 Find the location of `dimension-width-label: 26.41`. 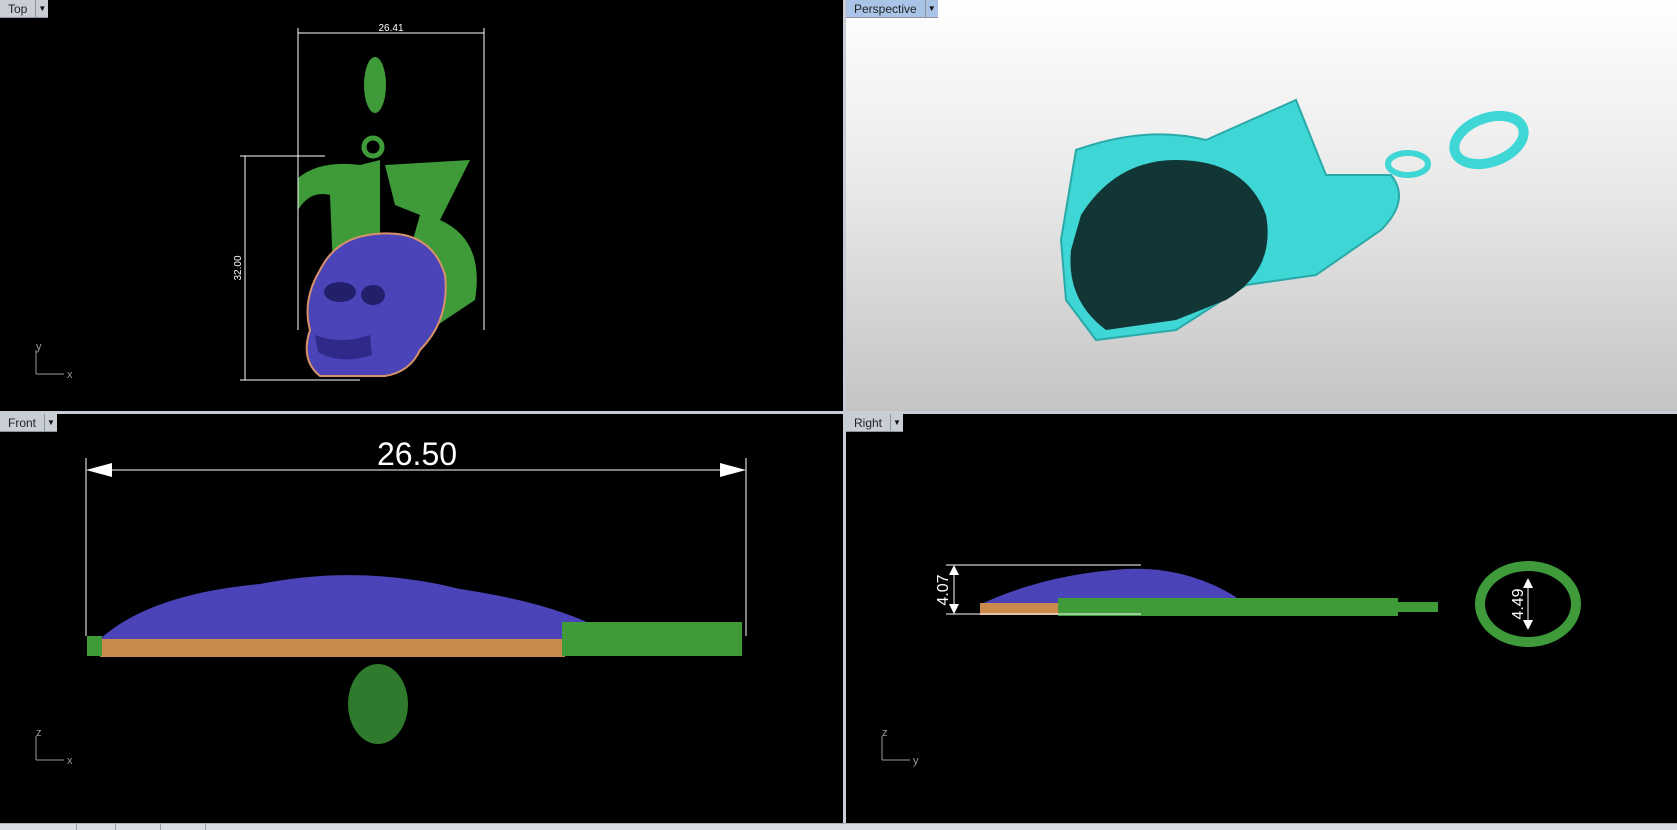

dimension-width-label: 26.41 is located at coordinates (390, 28).